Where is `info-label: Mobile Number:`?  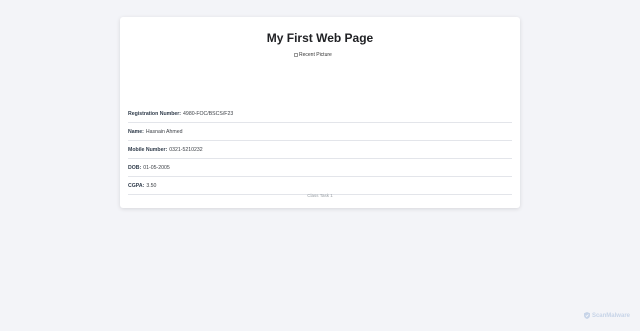
info-label: Mobile Number: is located at coordinates (148, 149).